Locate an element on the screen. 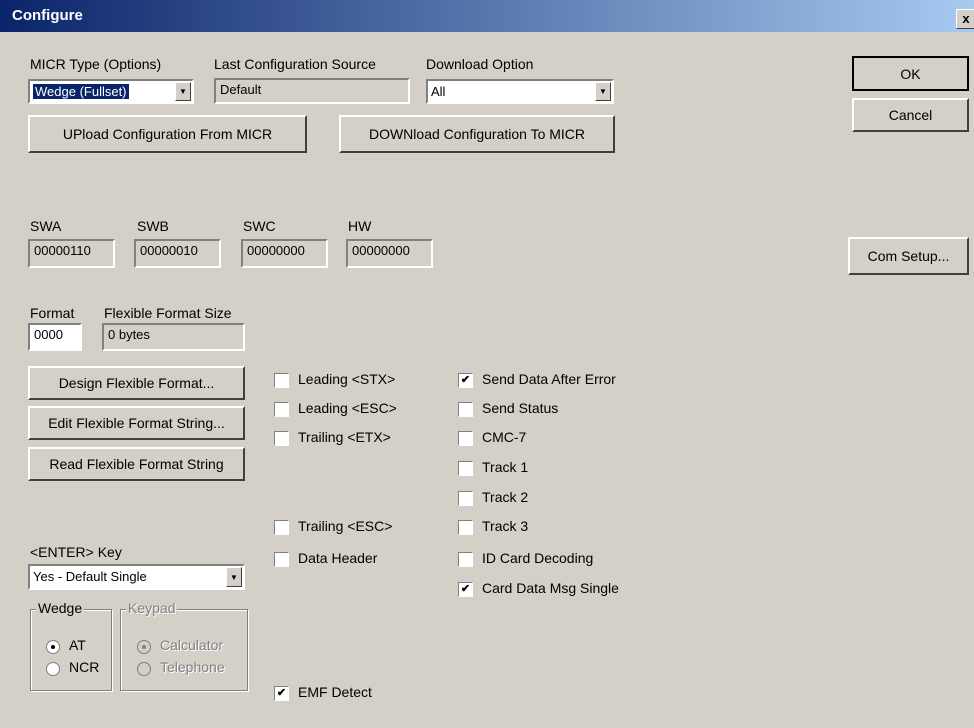  last-source-label: Last Configuration Source is located at coordinates (295, 64).